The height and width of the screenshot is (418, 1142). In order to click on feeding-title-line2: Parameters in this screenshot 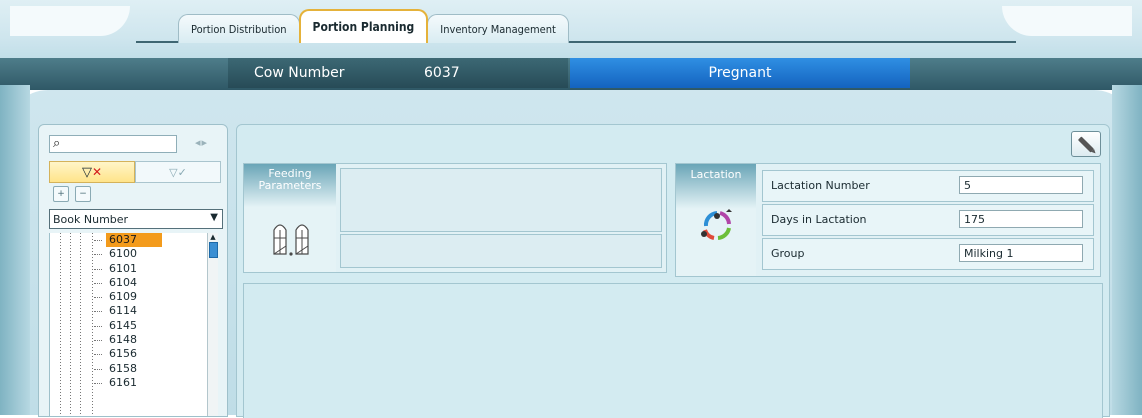, I will do `click(290, 185)`.